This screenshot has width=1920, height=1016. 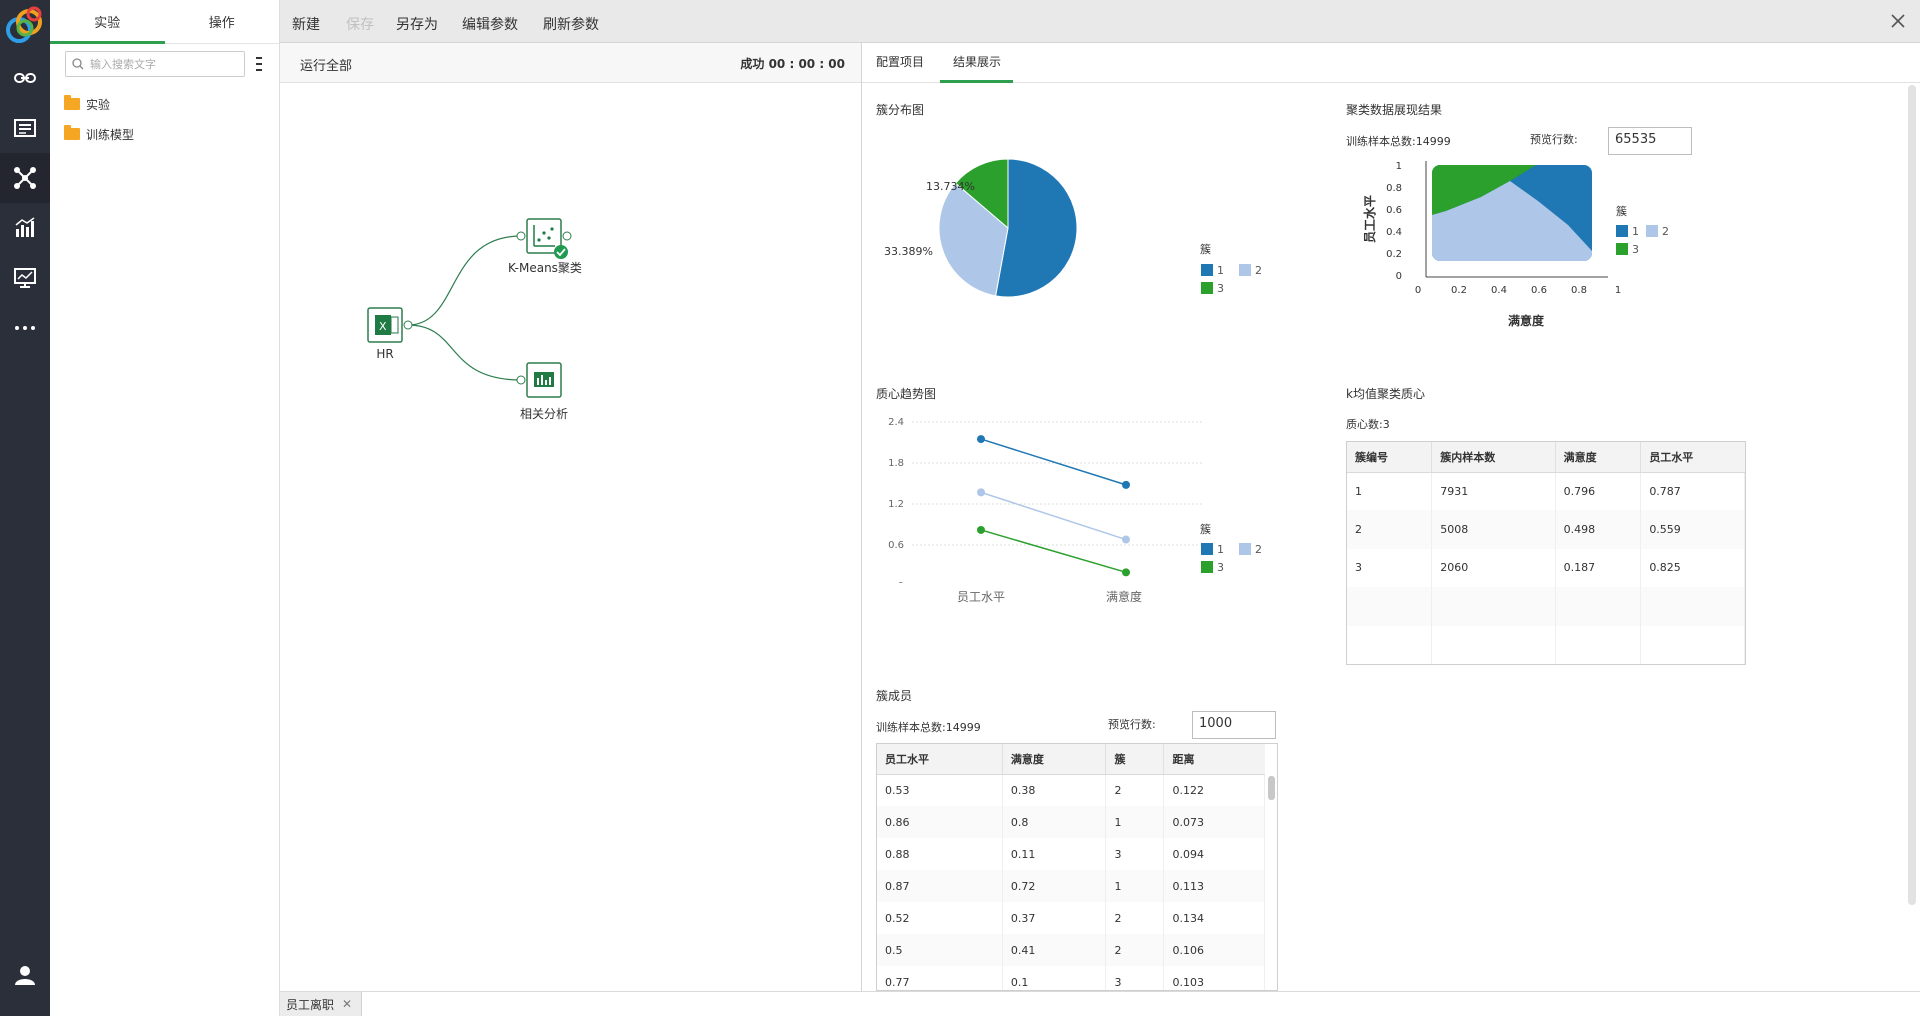 What do you see at coordinates (1546, 491) in the screenshot?
I see `table-row: 1 7931 0.796 0.787` at bounding box center [1546, 491].